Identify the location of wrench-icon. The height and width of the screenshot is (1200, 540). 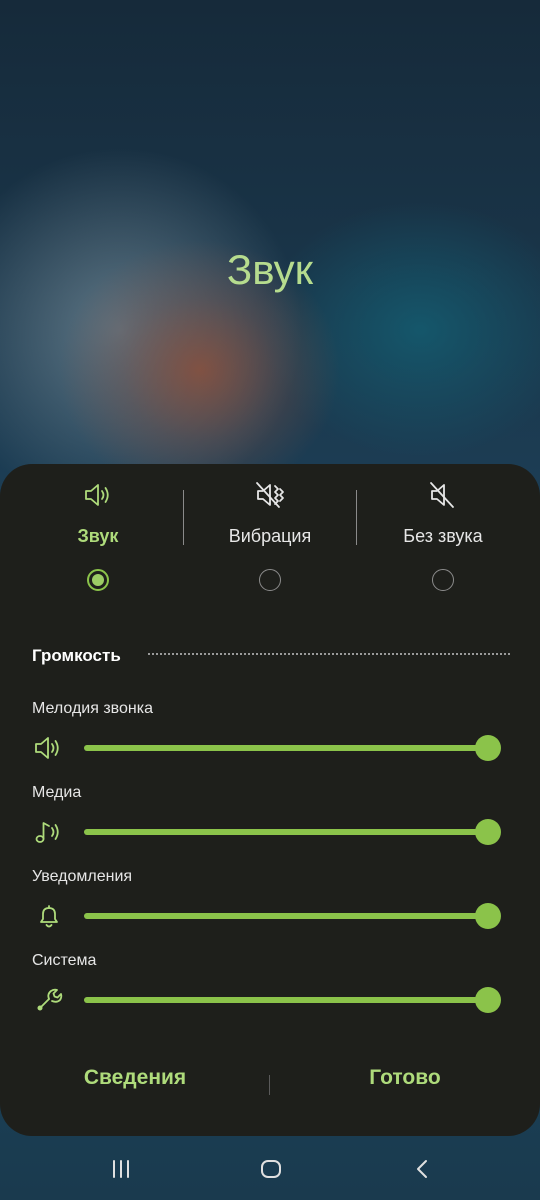
(50, 1000).